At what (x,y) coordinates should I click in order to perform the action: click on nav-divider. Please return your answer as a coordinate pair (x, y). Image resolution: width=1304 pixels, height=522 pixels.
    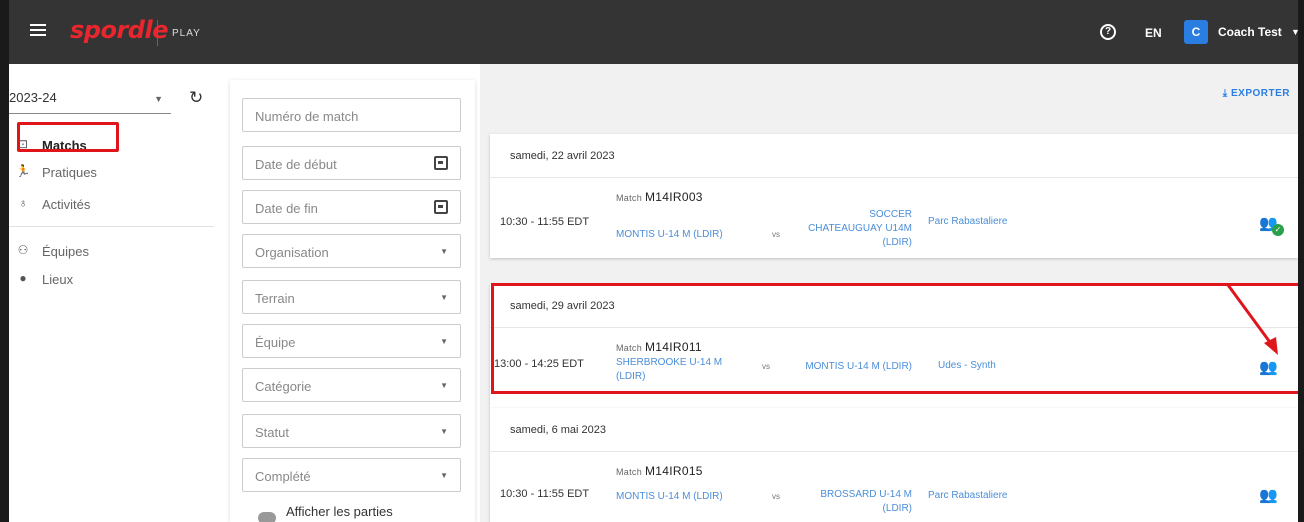
    Looking at the image, I should click on (111, 226).